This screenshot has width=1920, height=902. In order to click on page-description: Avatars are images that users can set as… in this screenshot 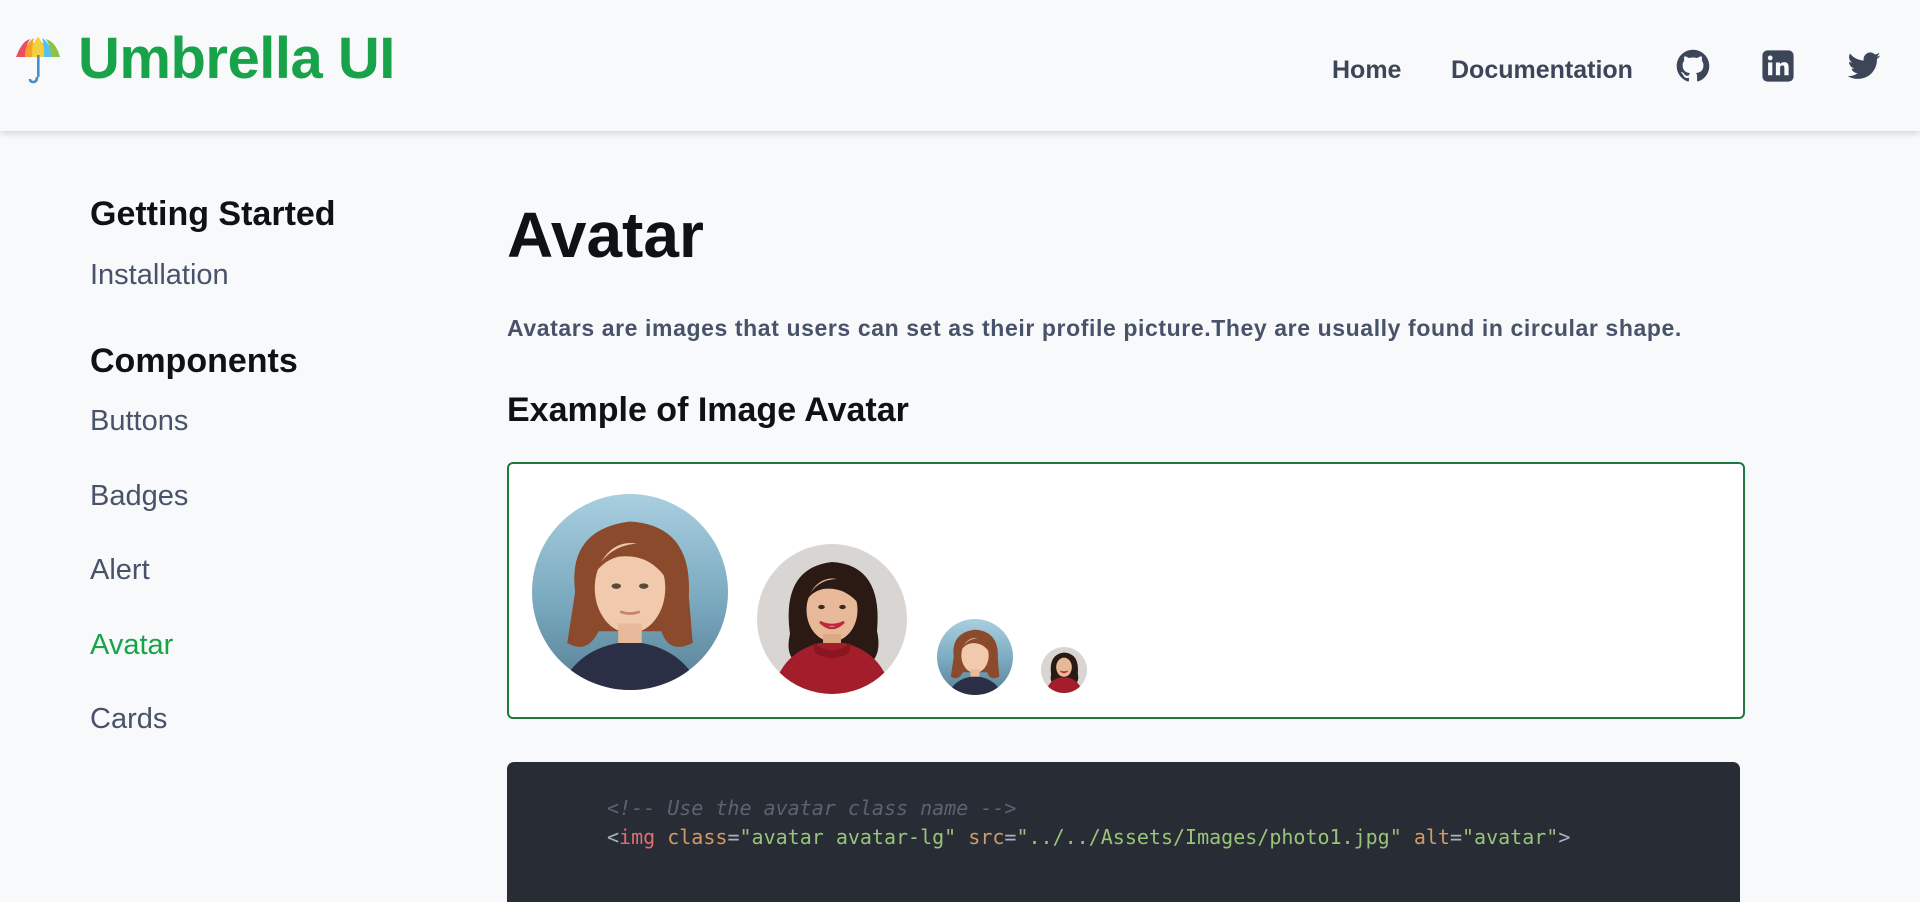, I will do `click(1094, 328)`.